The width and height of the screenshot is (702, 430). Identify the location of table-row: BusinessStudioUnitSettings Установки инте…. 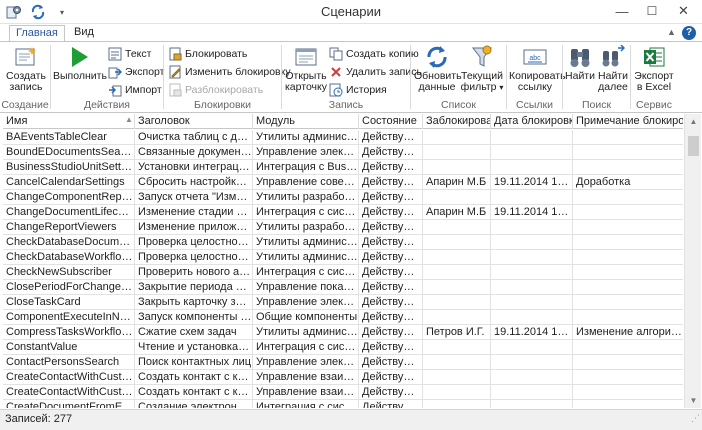
(343, 167).